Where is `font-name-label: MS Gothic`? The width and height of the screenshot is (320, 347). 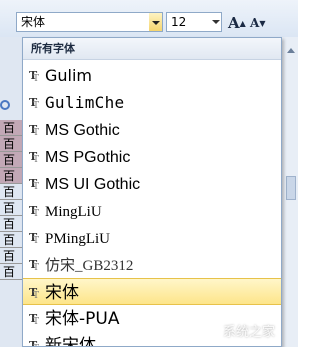
font-name-label: MS Gothic is located at coordinates (82, 130).